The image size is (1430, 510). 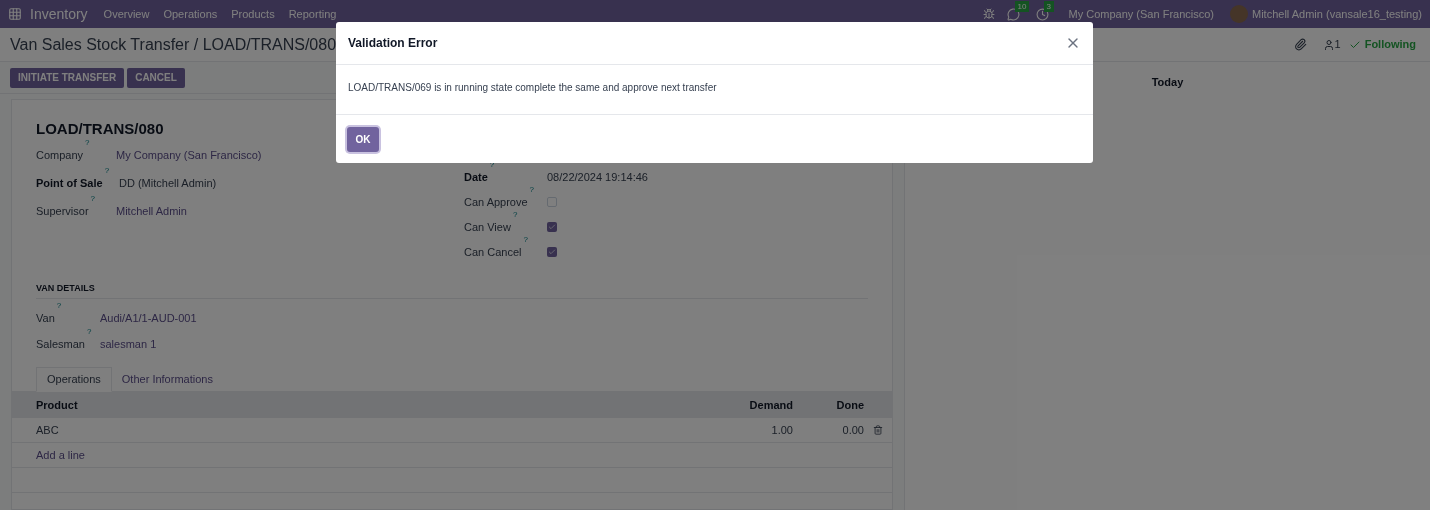 I want to click on field-label: Date, so click(x=476, y=177).